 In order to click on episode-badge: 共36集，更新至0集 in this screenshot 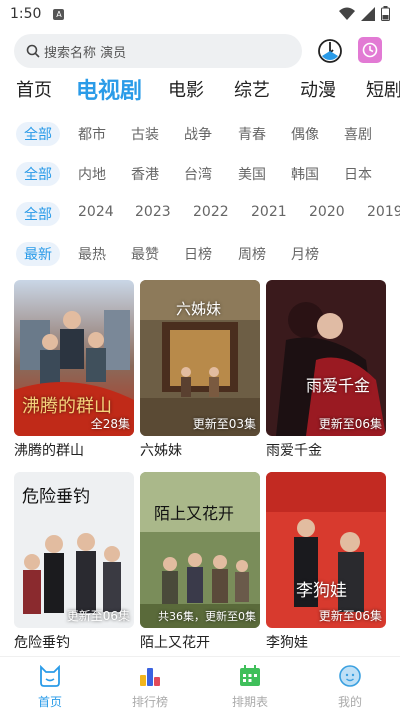, I will do `click(207, 616)`.